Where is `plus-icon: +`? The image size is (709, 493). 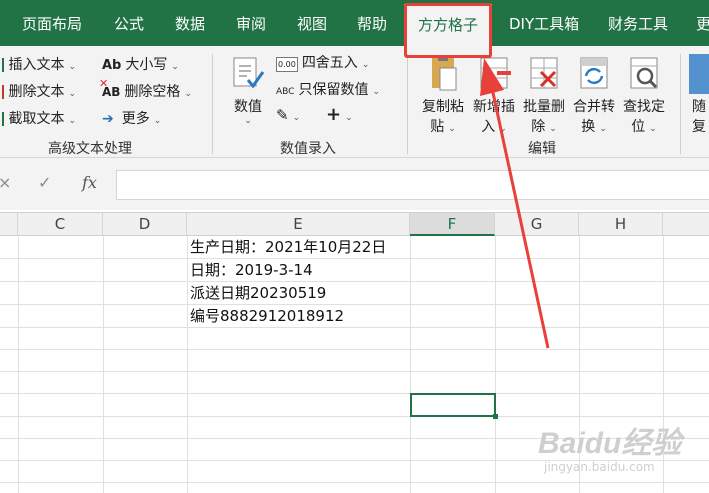
plus-icon: + is located at coordinates (334, 114).